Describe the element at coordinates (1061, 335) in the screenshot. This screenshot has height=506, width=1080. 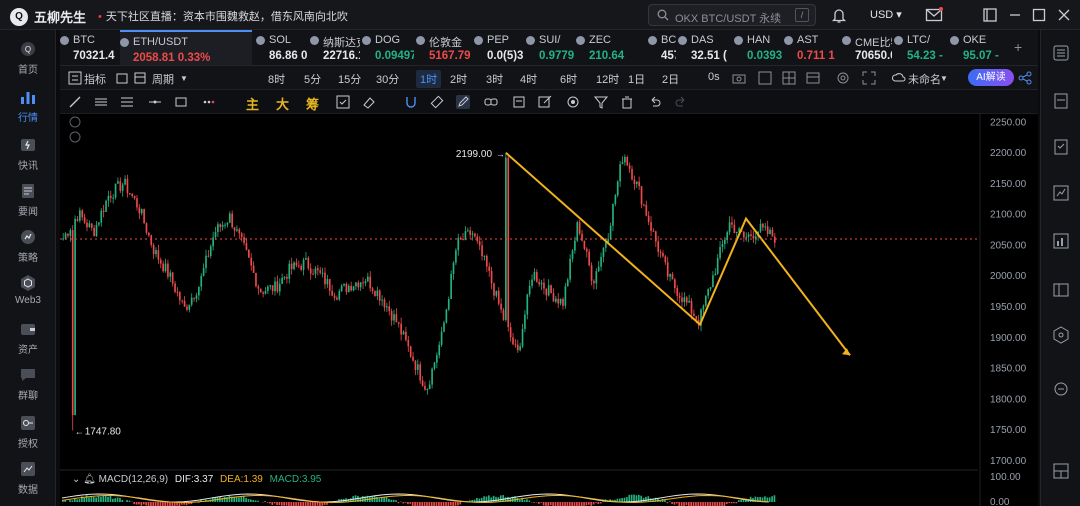
I see `hexagon-icon` at that location.